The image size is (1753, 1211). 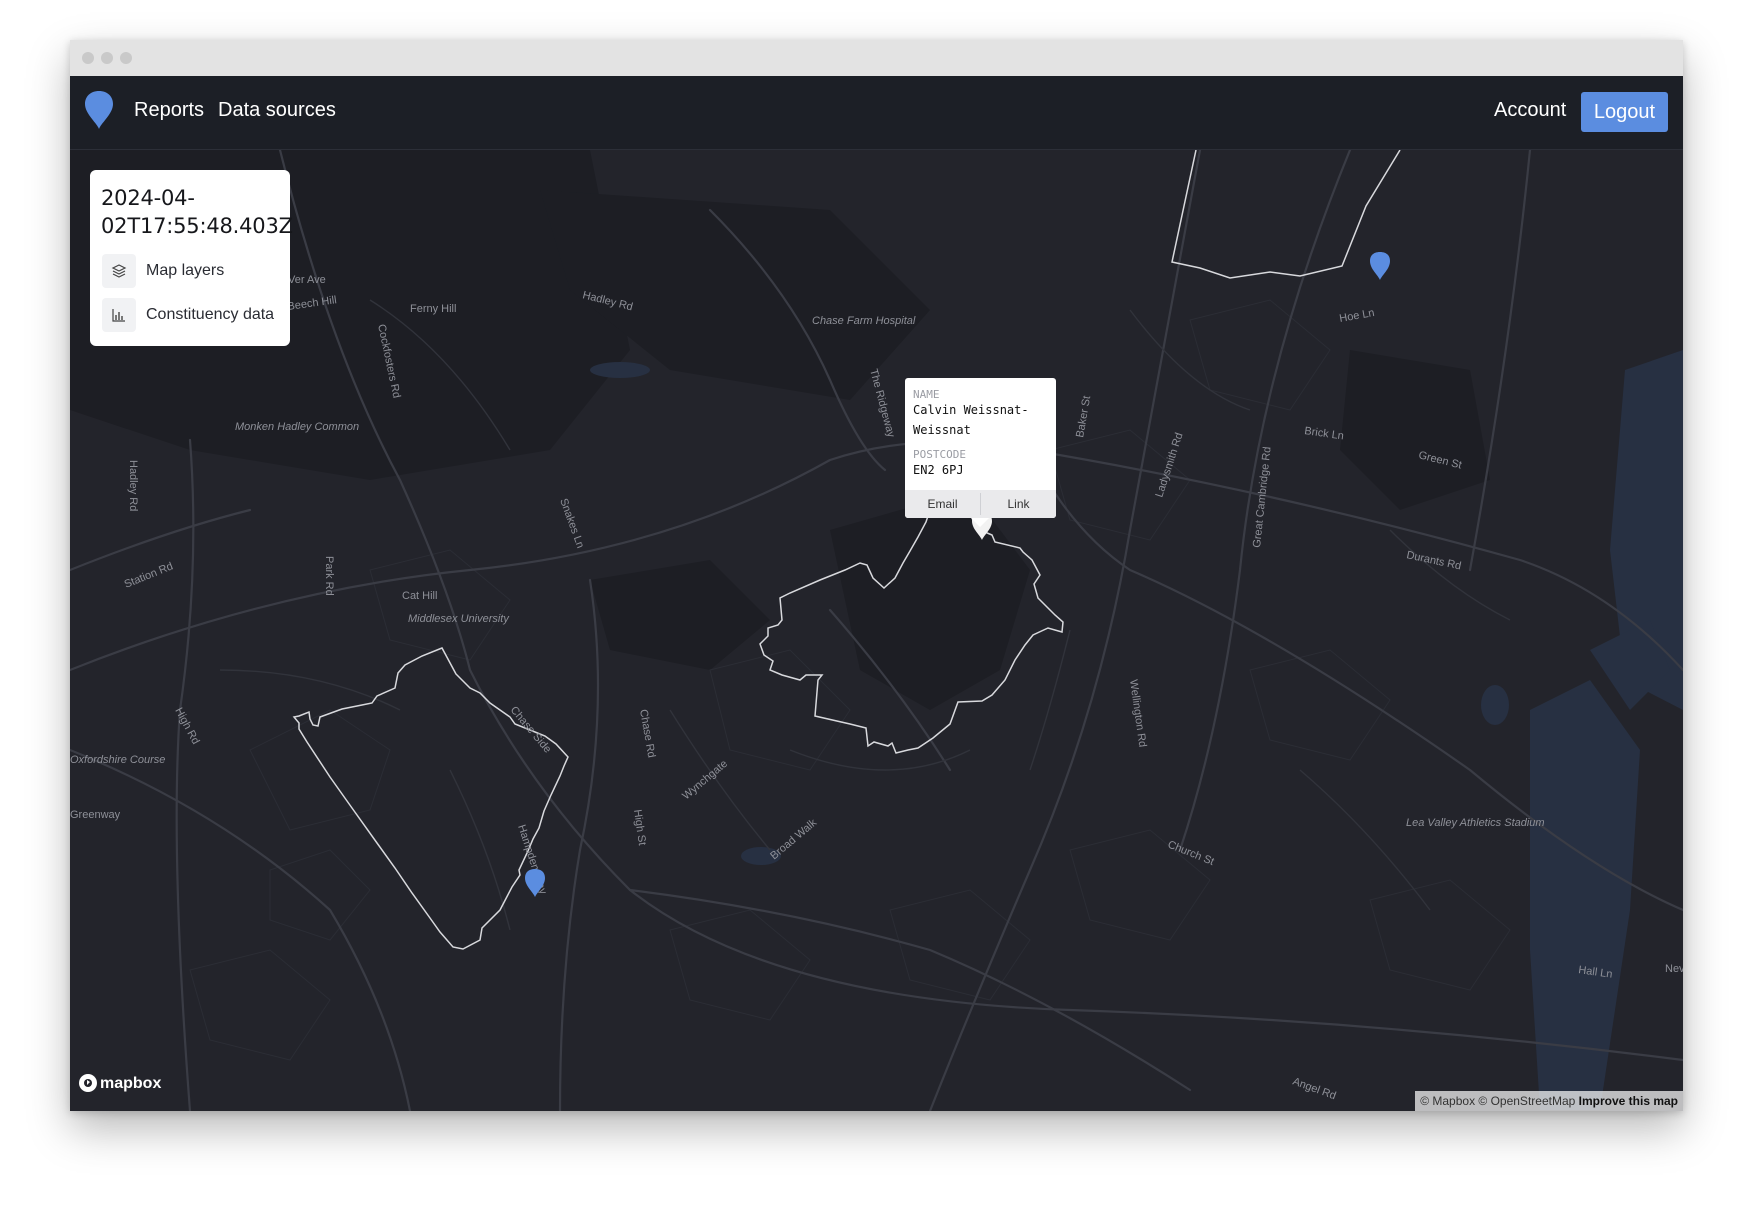 I want to click on report-title: 2024-04-02T17:55:48.403Z, so click(x=197, y=212).